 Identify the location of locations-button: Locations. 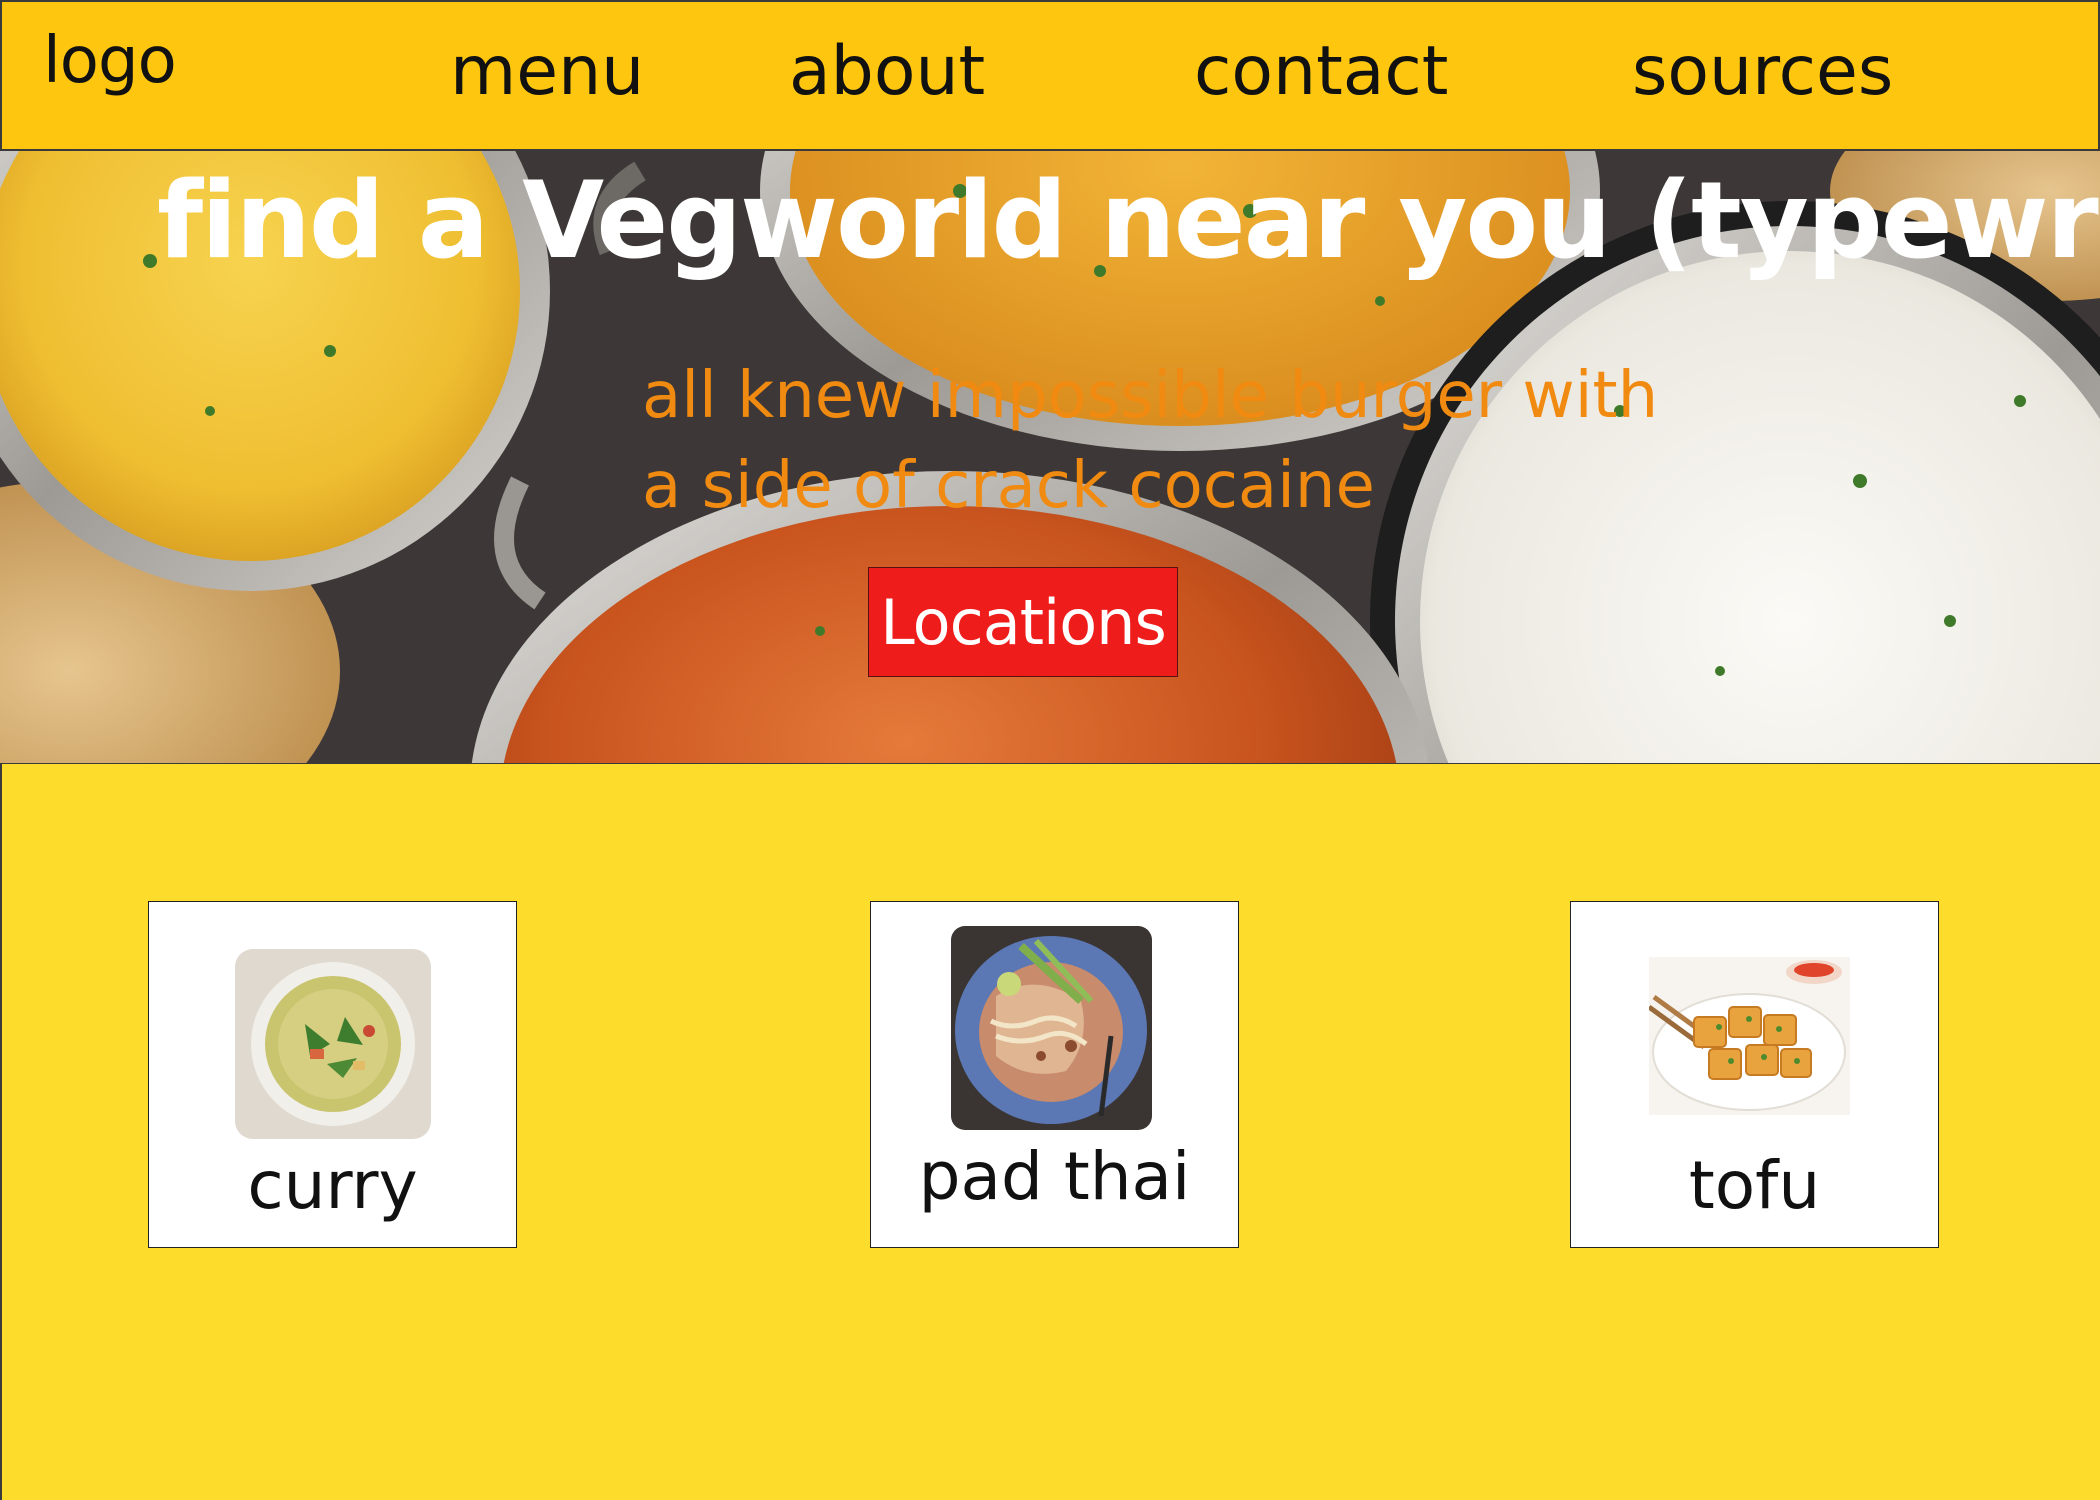
(1023, 622).